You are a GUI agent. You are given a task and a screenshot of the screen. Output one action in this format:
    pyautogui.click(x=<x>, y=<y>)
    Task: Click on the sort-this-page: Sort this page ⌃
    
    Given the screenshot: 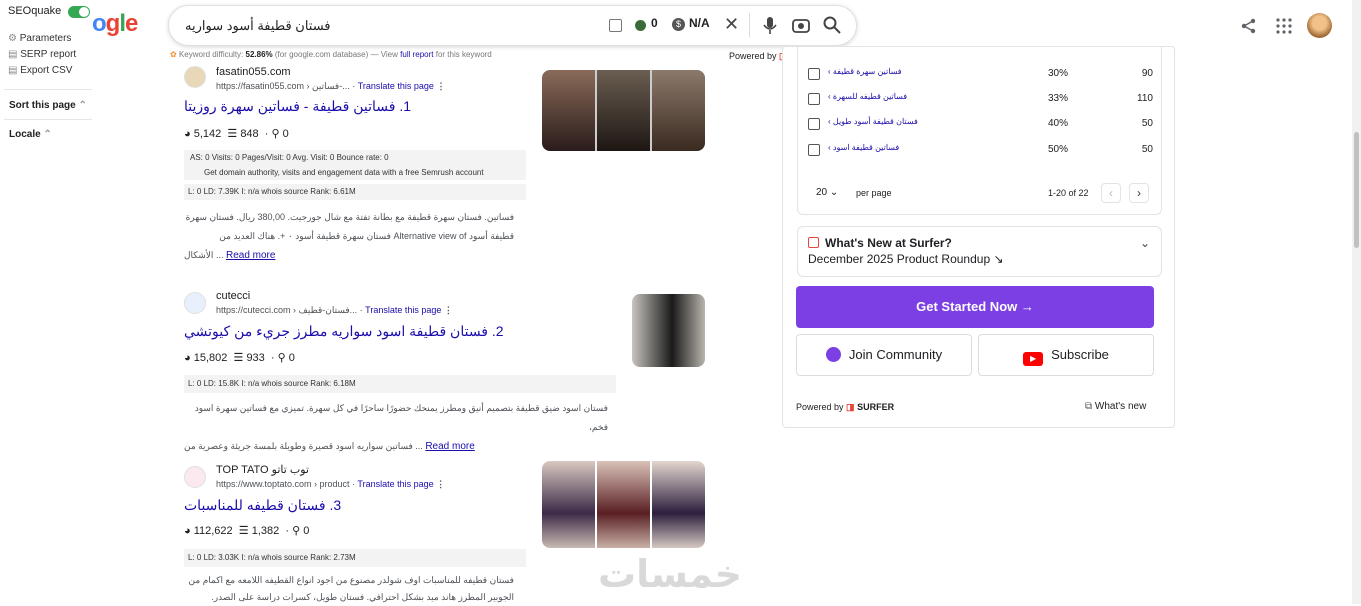 What is the action you would take?
    pyautogui.click(x=48, y=105)
    